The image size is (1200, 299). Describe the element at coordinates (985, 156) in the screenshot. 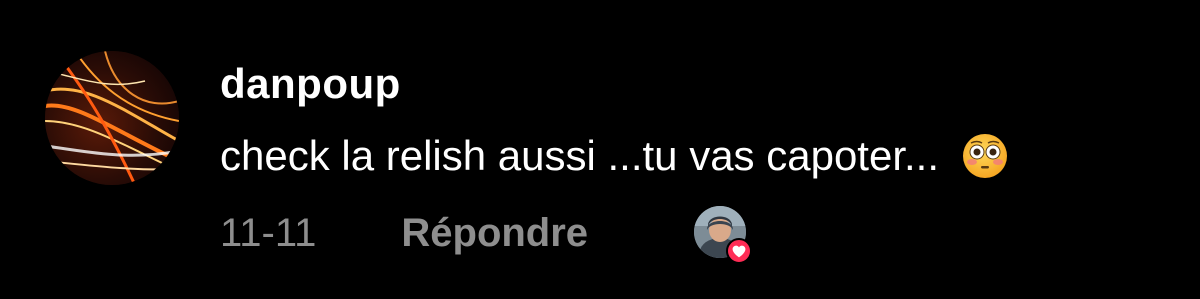

I see `flushed-face-emoji-icon` at that location.